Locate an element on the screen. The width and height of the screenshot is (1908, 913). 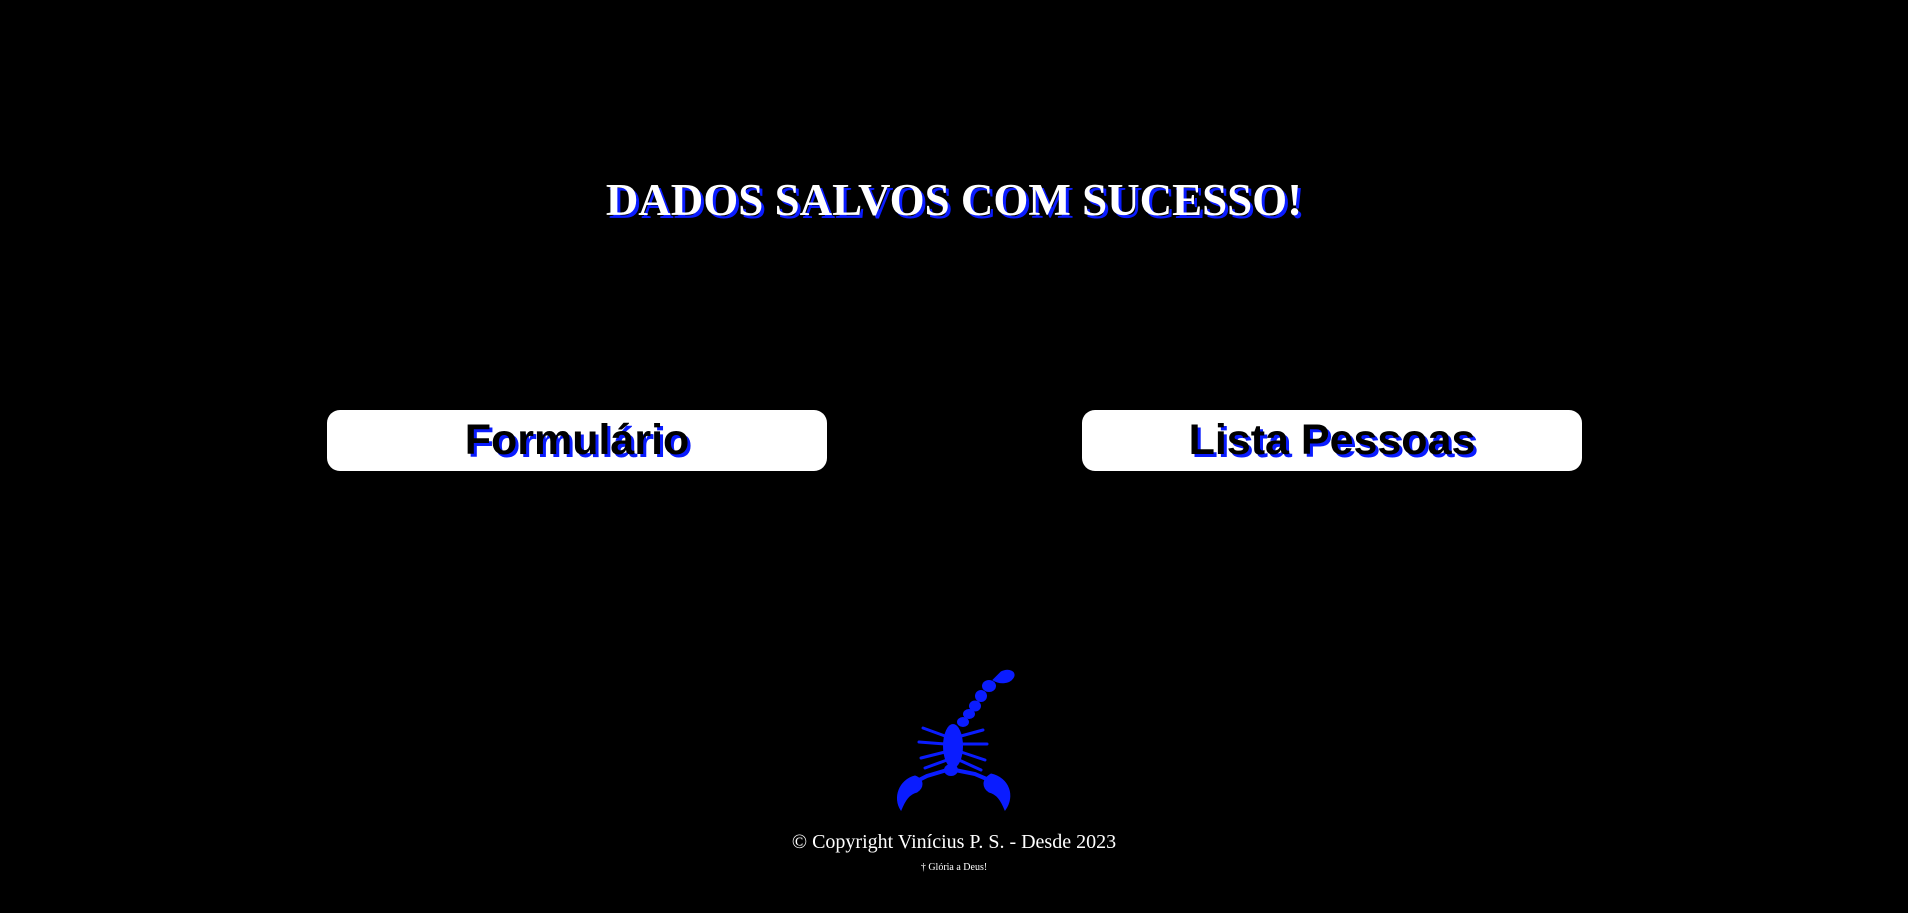
formulario-button-label: Formulário is located at coordinates (577, 440).